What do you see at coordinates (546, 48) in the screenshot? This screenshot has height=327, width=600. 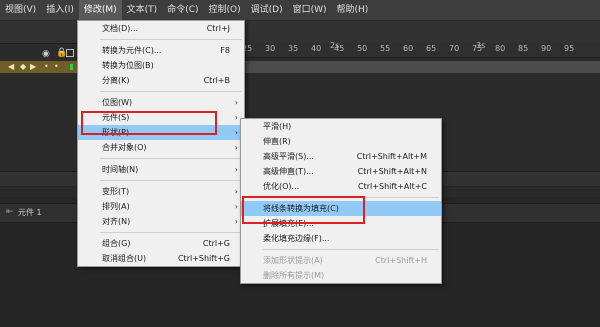 I see `ruler-label: 90` at bounding box center [546, 48].